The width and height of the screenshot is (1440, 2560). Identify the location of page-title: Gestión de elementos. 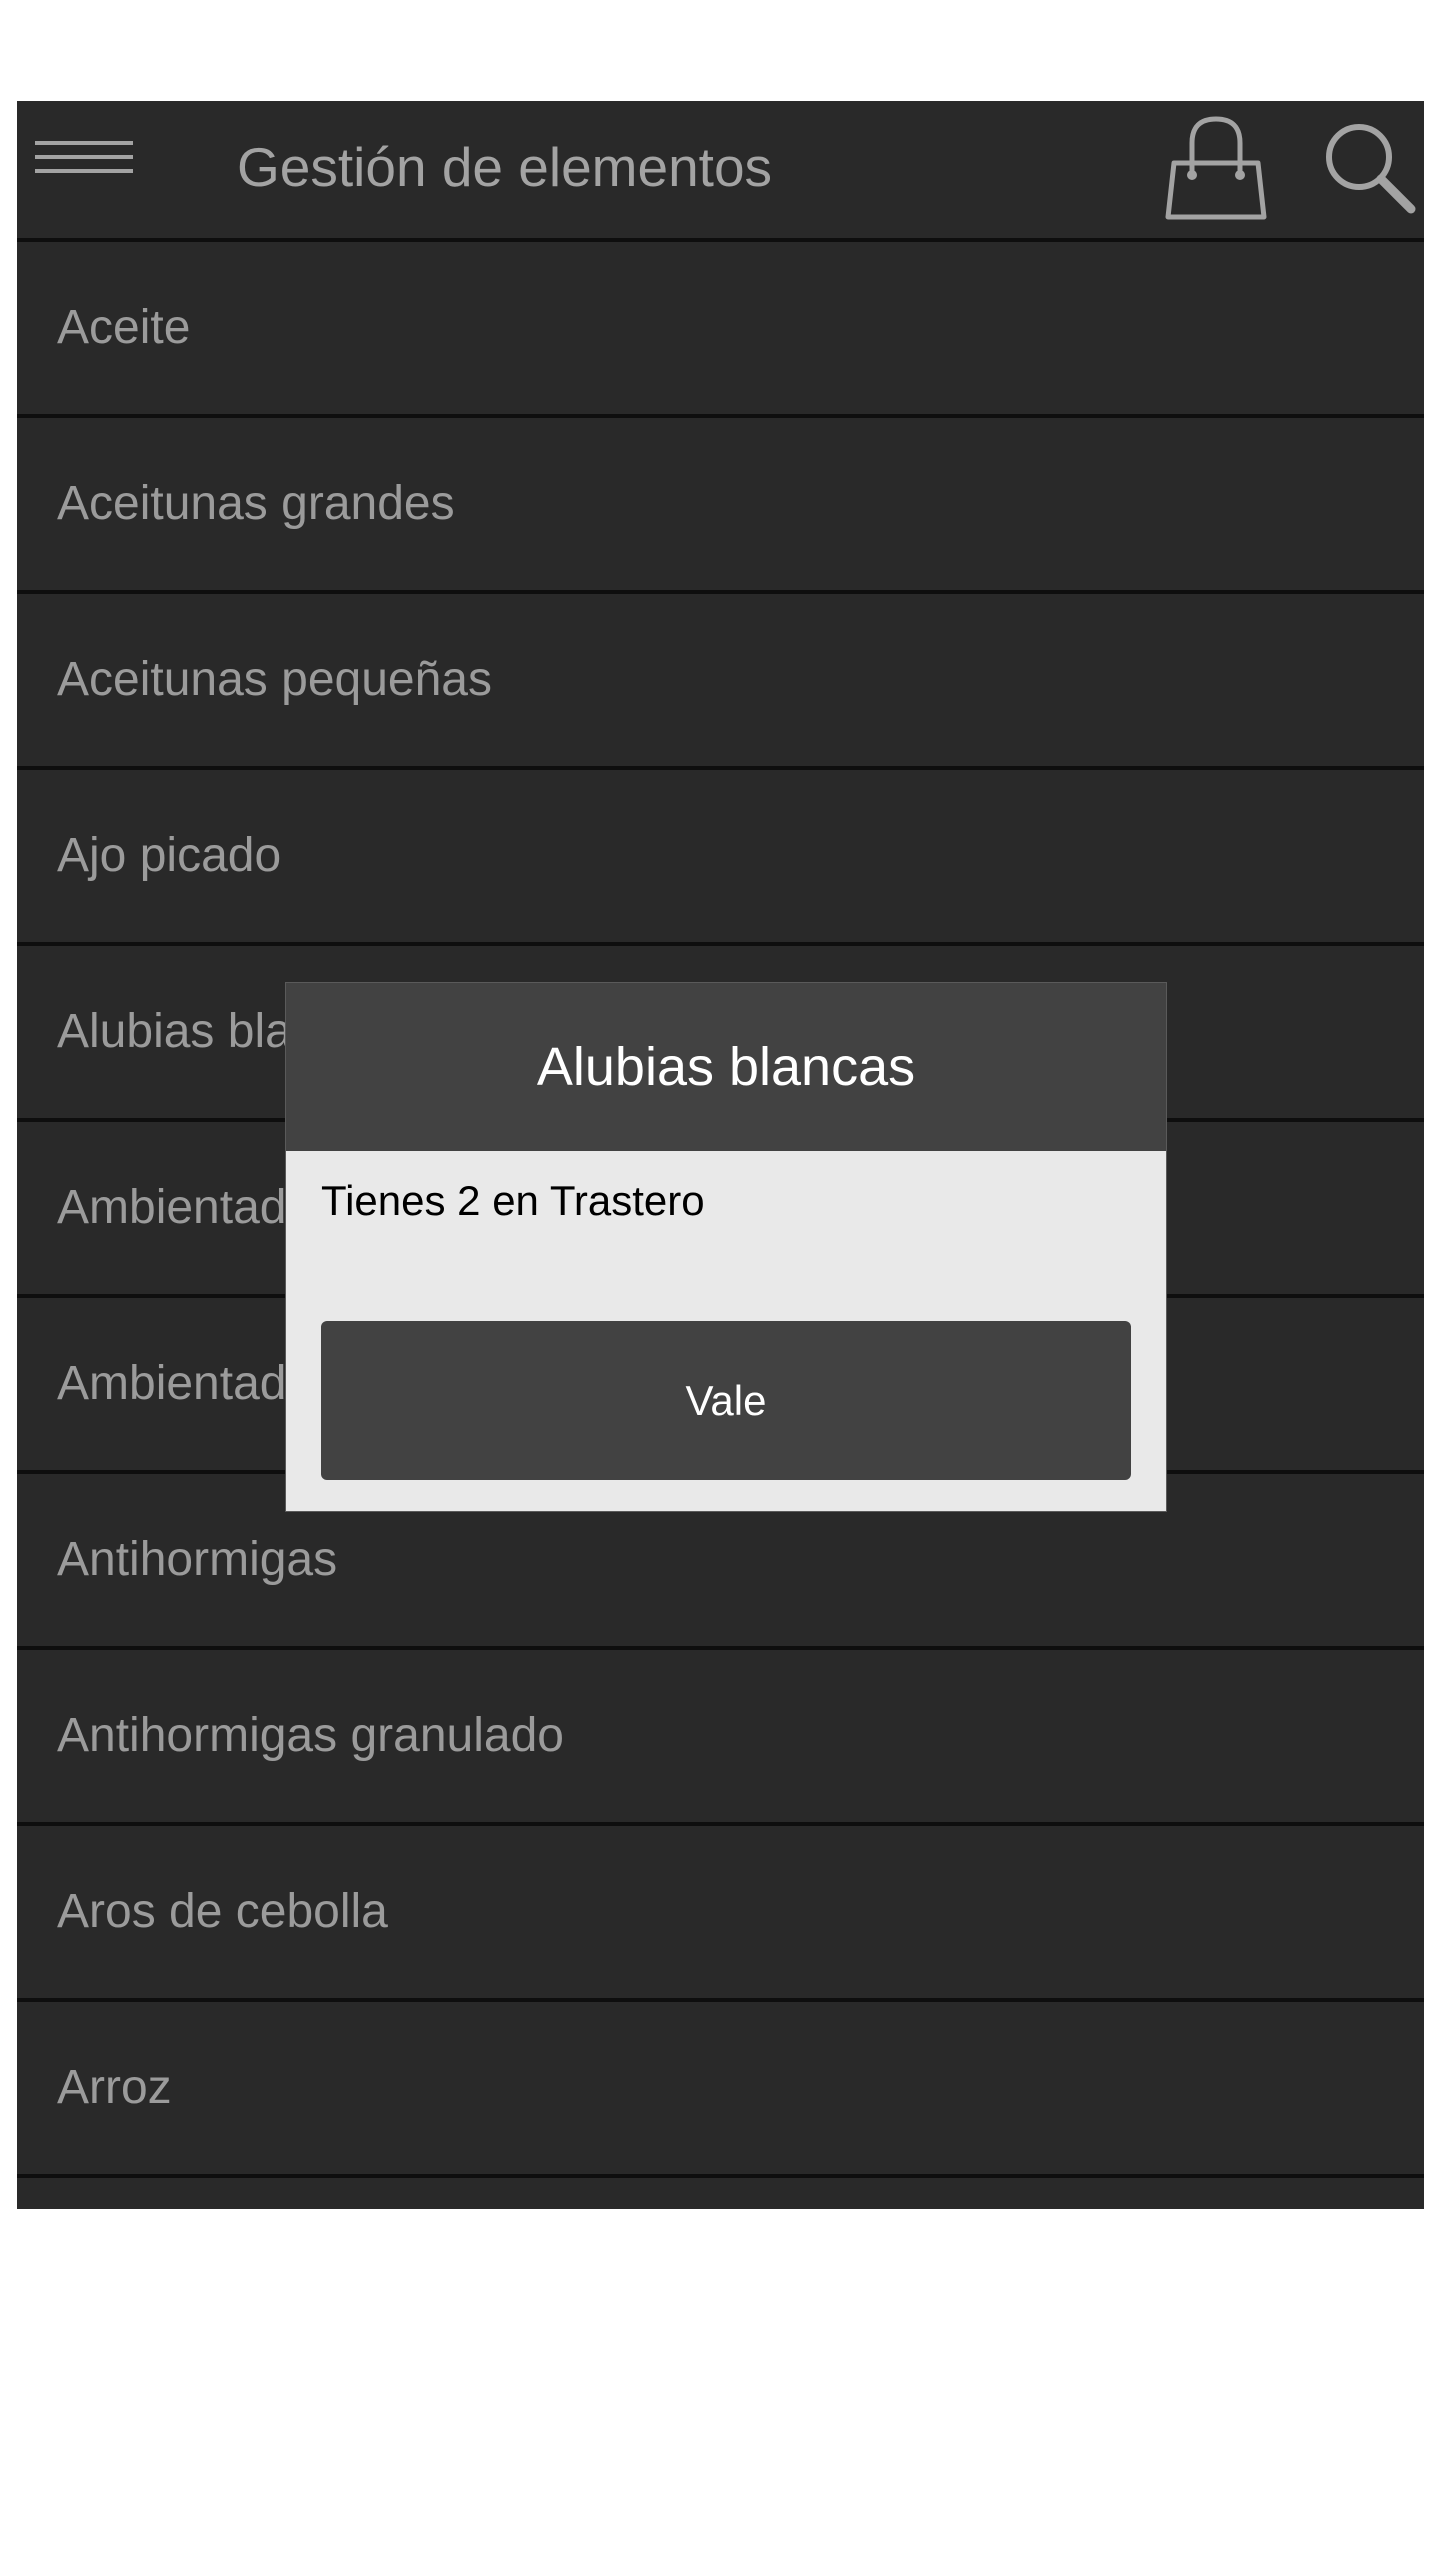
(505, 167).